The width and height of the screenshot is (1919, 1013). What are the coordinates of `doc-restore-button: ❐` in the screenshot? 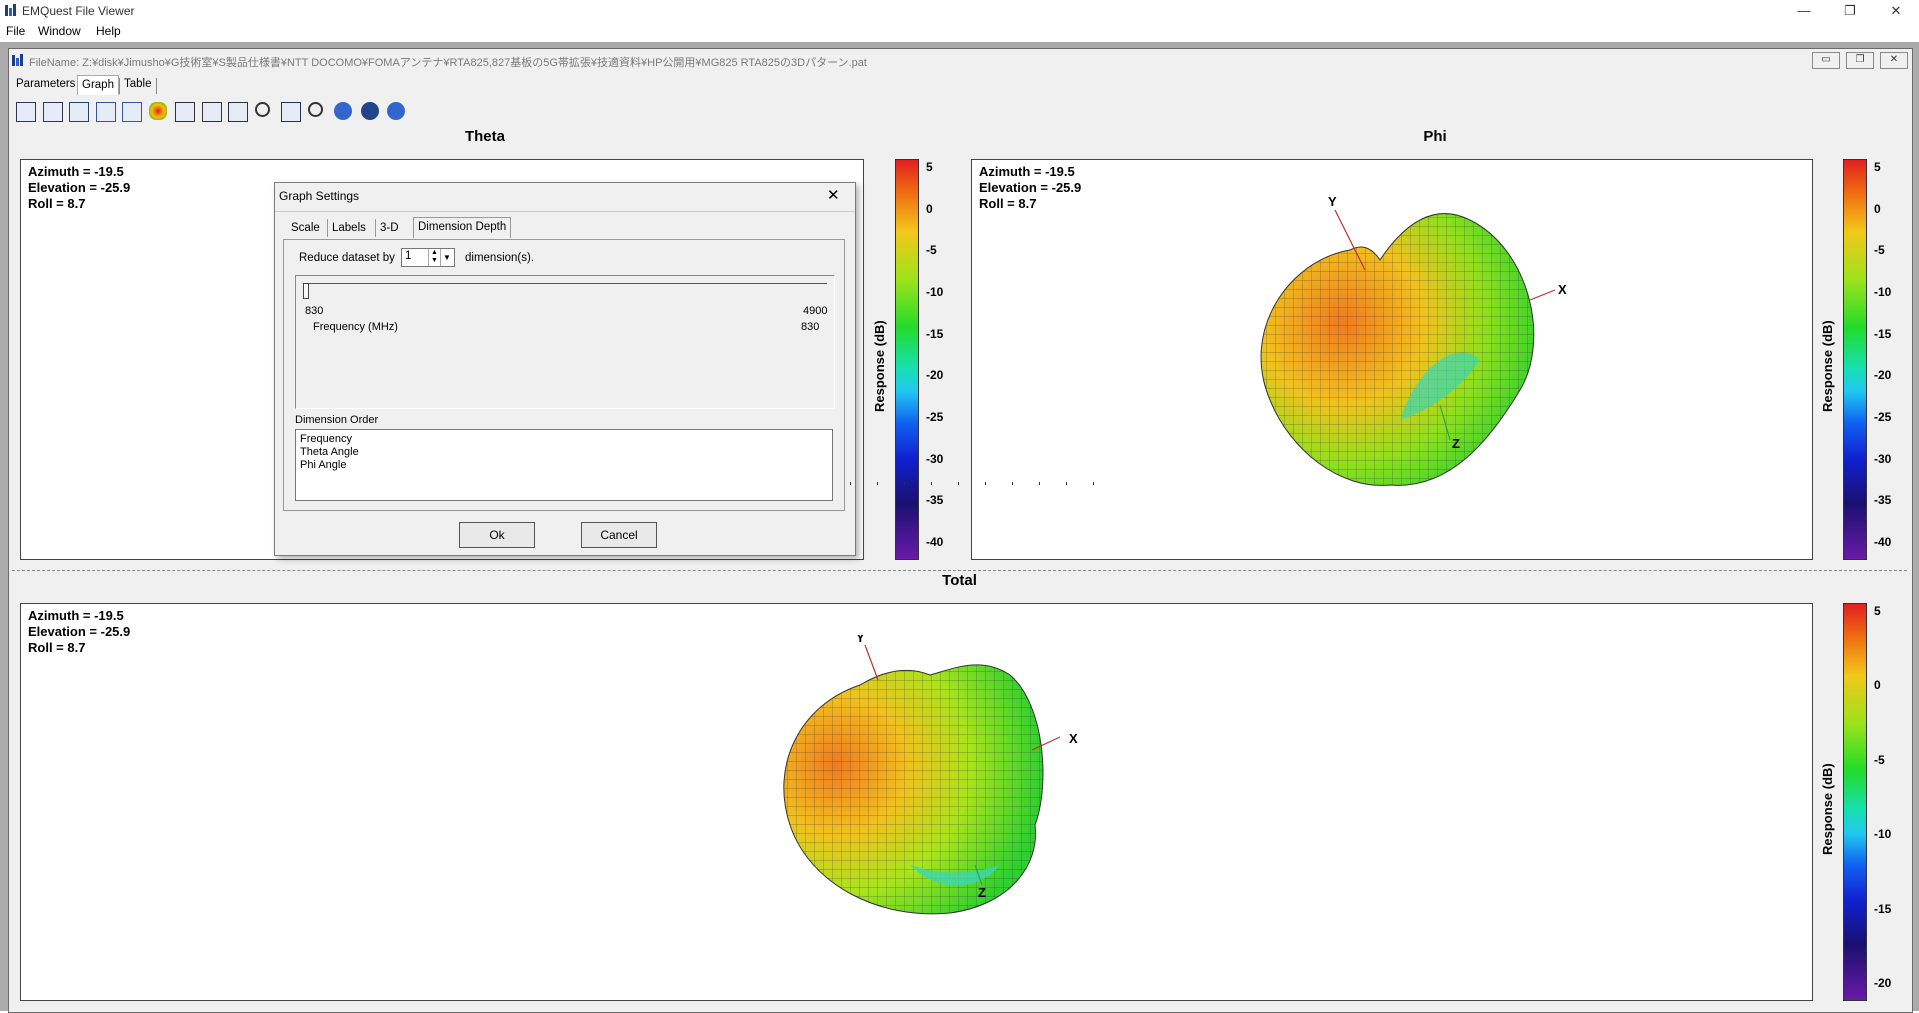 It's located at (1860, 60).